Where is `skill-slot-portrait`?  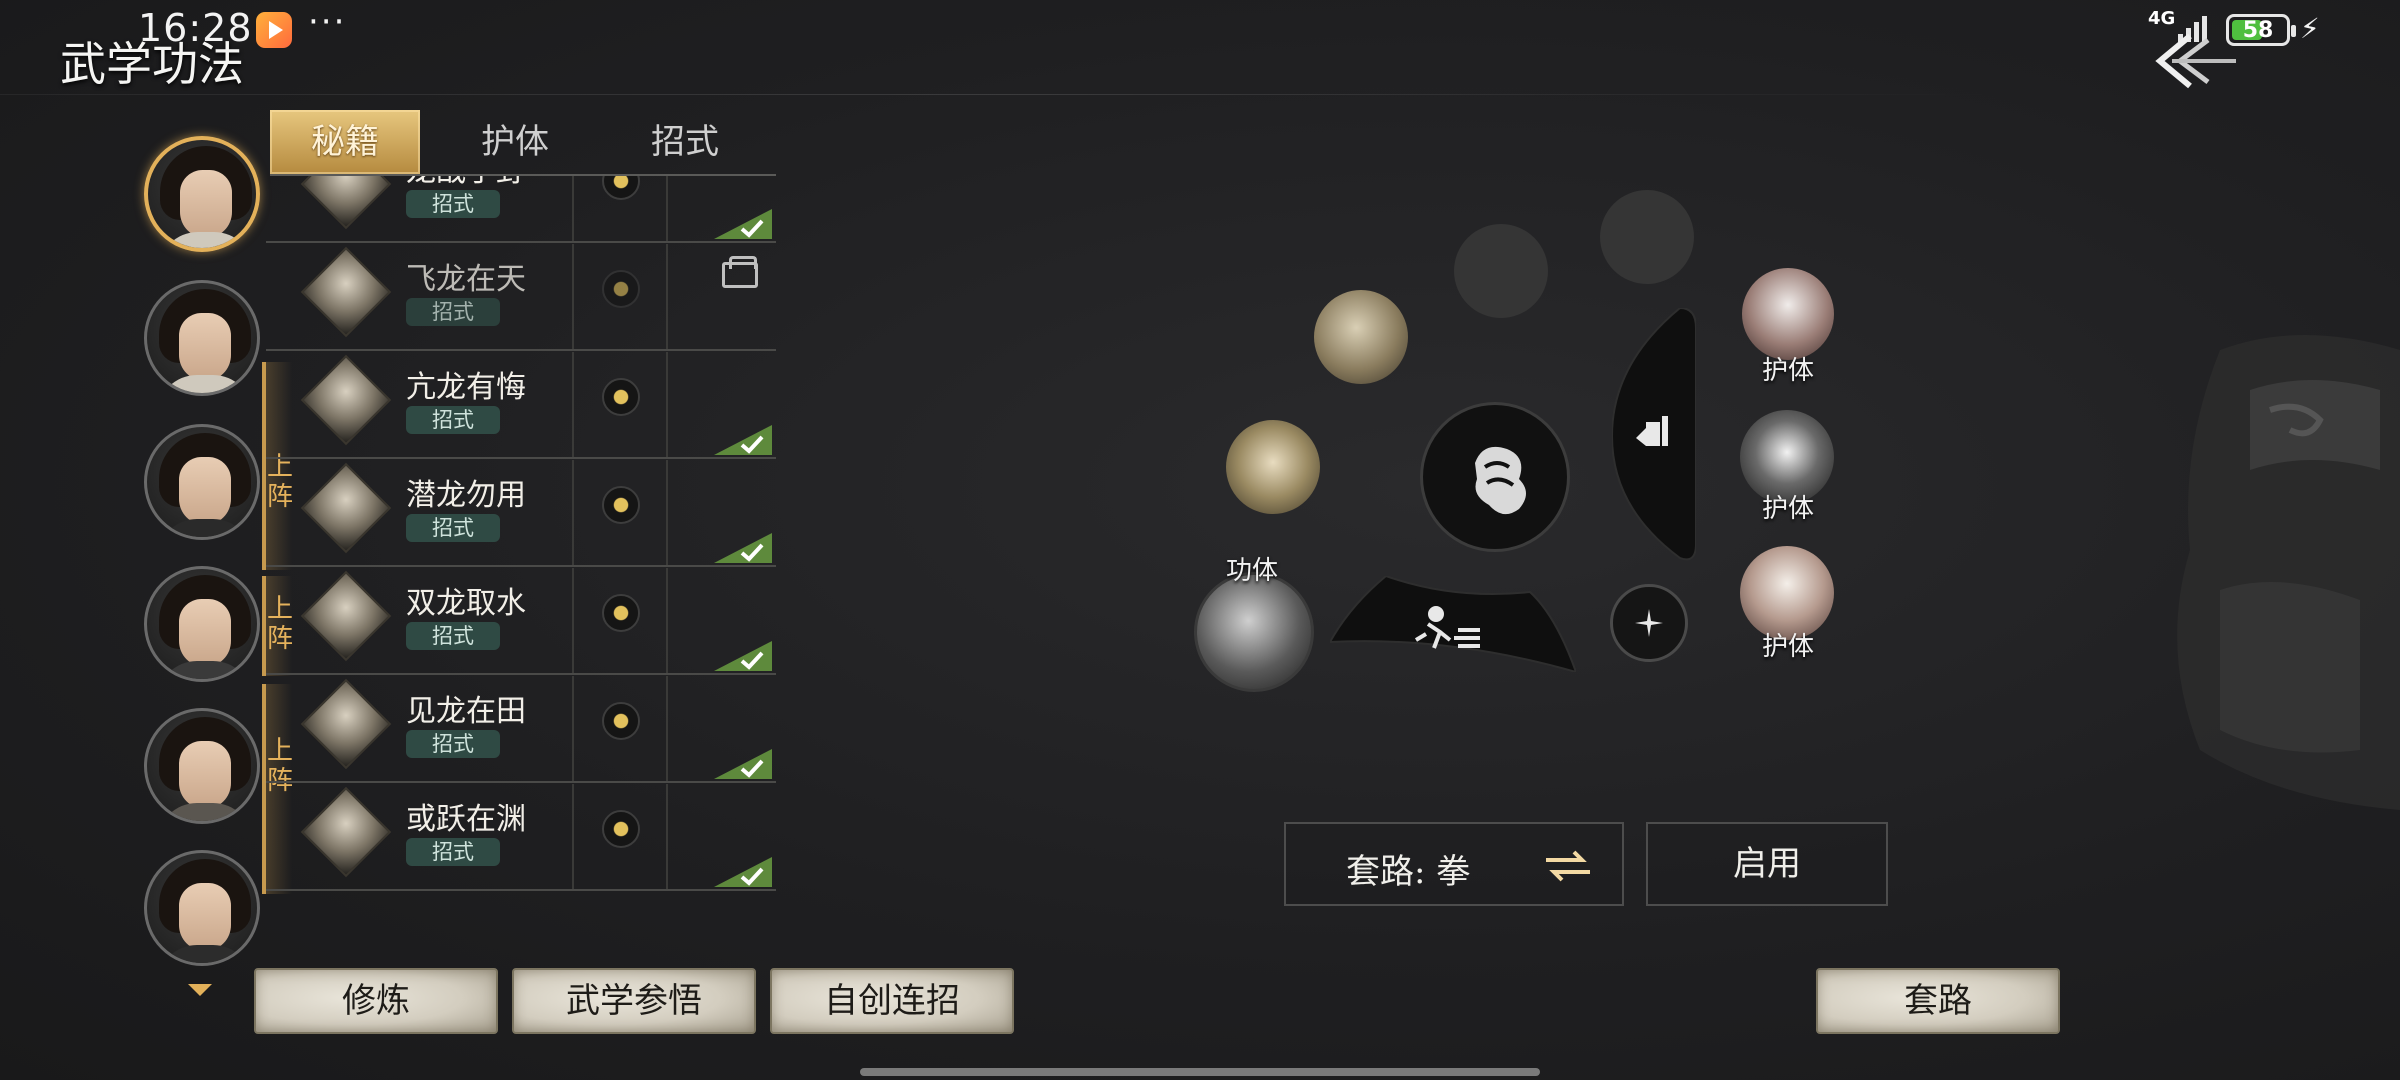 skill-slot-portrait is located at coordinates (1361, 337).